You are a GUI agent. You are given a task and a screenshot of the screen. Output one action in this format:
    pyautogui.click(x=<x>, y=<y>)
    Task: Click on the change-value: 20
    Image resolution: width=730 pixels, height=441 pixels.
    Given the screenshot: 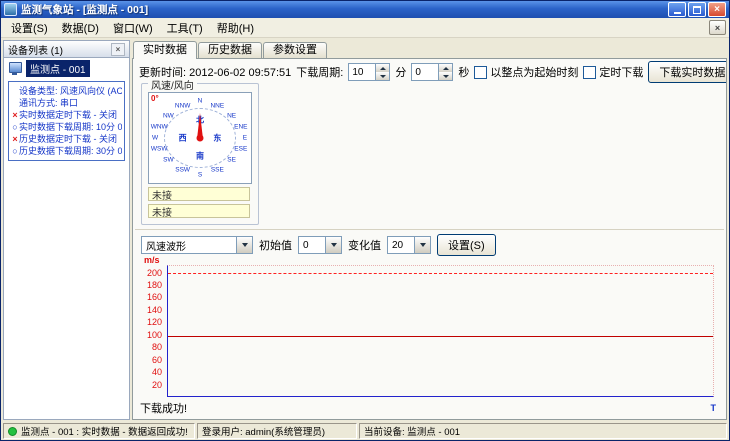 What is the action you would take?
    pyautogui.click(x=398, y=245)
    